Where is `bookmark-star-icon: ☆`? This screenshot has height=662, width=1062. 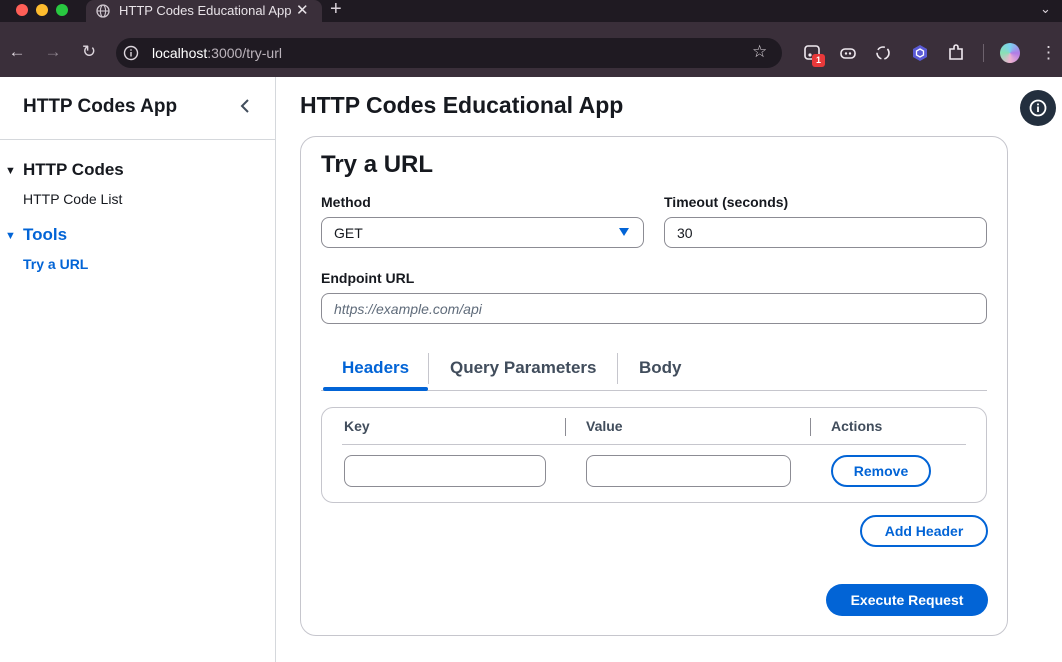
bookmark-star-icon: ☆ is located at coordinates (759, 52).